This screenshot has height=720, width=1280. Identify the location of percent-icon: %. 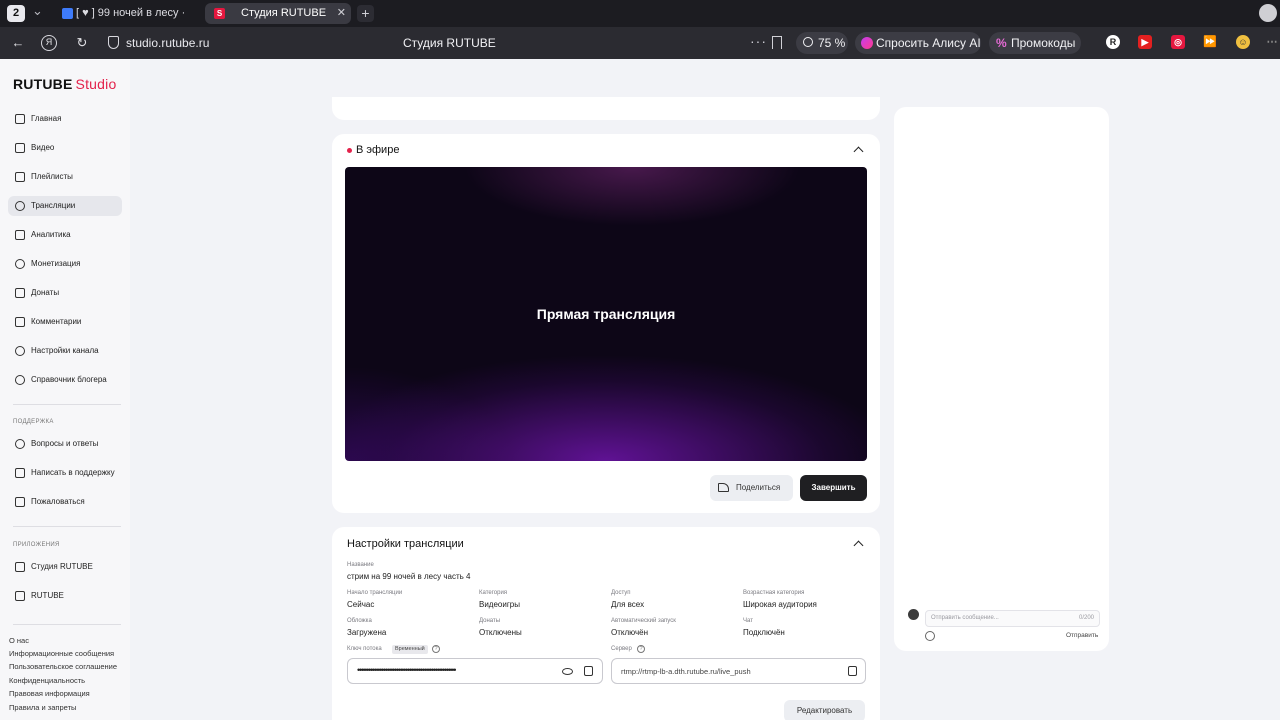
(1001, 43).